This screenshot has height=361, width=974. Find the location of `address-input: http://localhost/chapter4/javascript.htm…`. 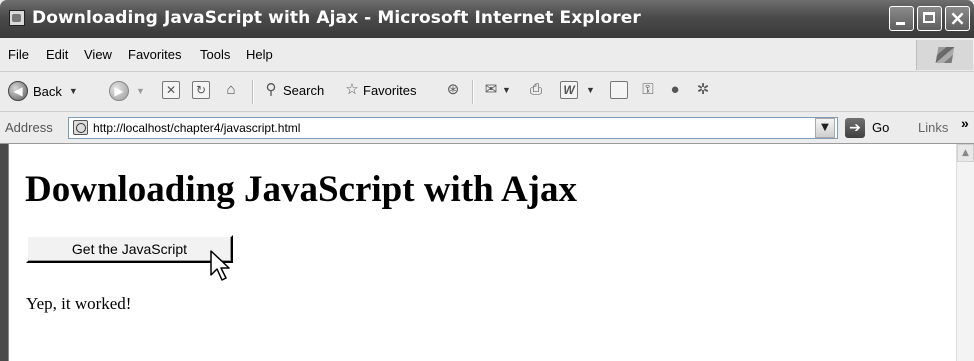

address-input: http://localhost/chapter4/javascript.htm… is located at coordinates (453, 128).